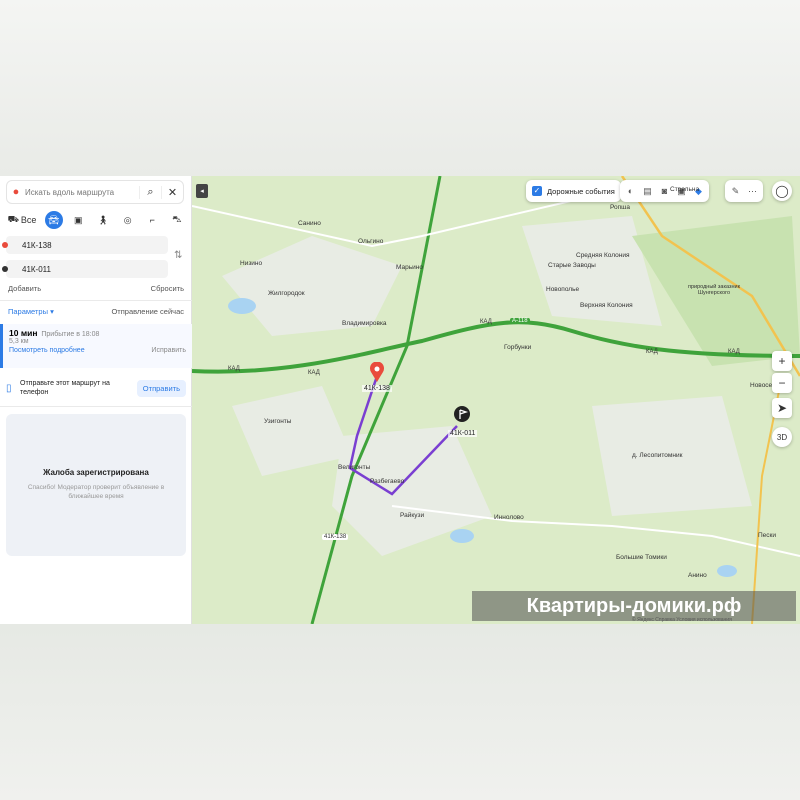 The image size is (800, 800). Describe the element at coordinates (377, 372) in the screenshot. I see `start-marker-icon` at that location.